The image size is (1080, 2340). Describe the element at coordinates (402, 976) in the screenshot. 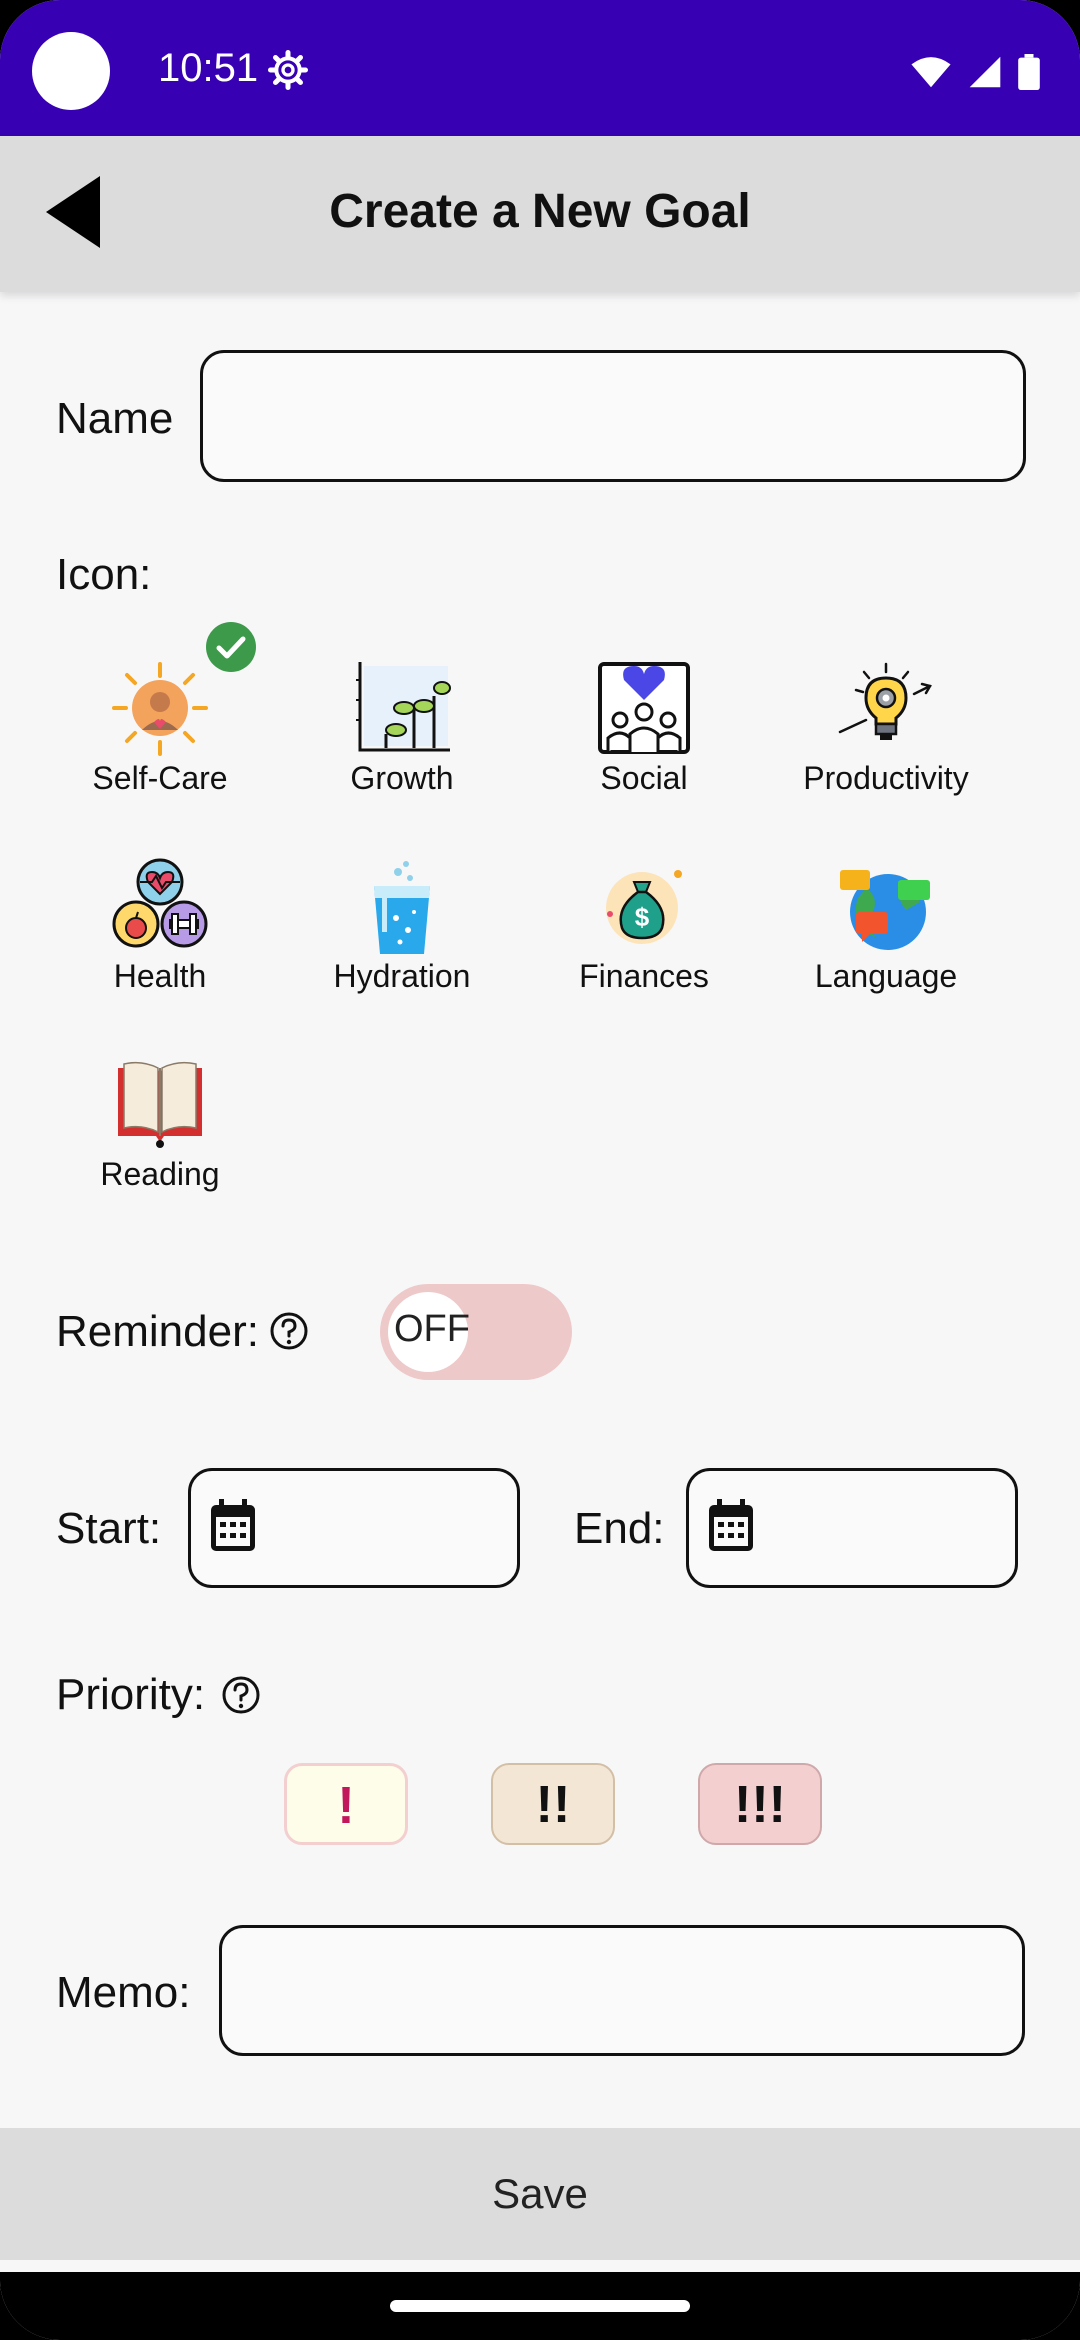

I see `icon-label-hydration: Hydration` at that location.